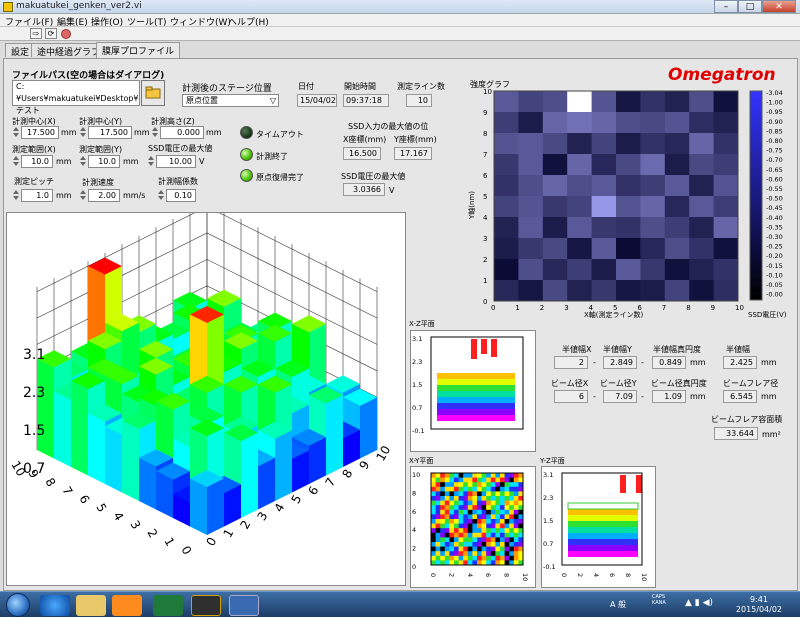 This screenshot has height=617, width=800. Describe the element at coordinates (168, 605) in the screenshot. I see `excel-icon` at that location.